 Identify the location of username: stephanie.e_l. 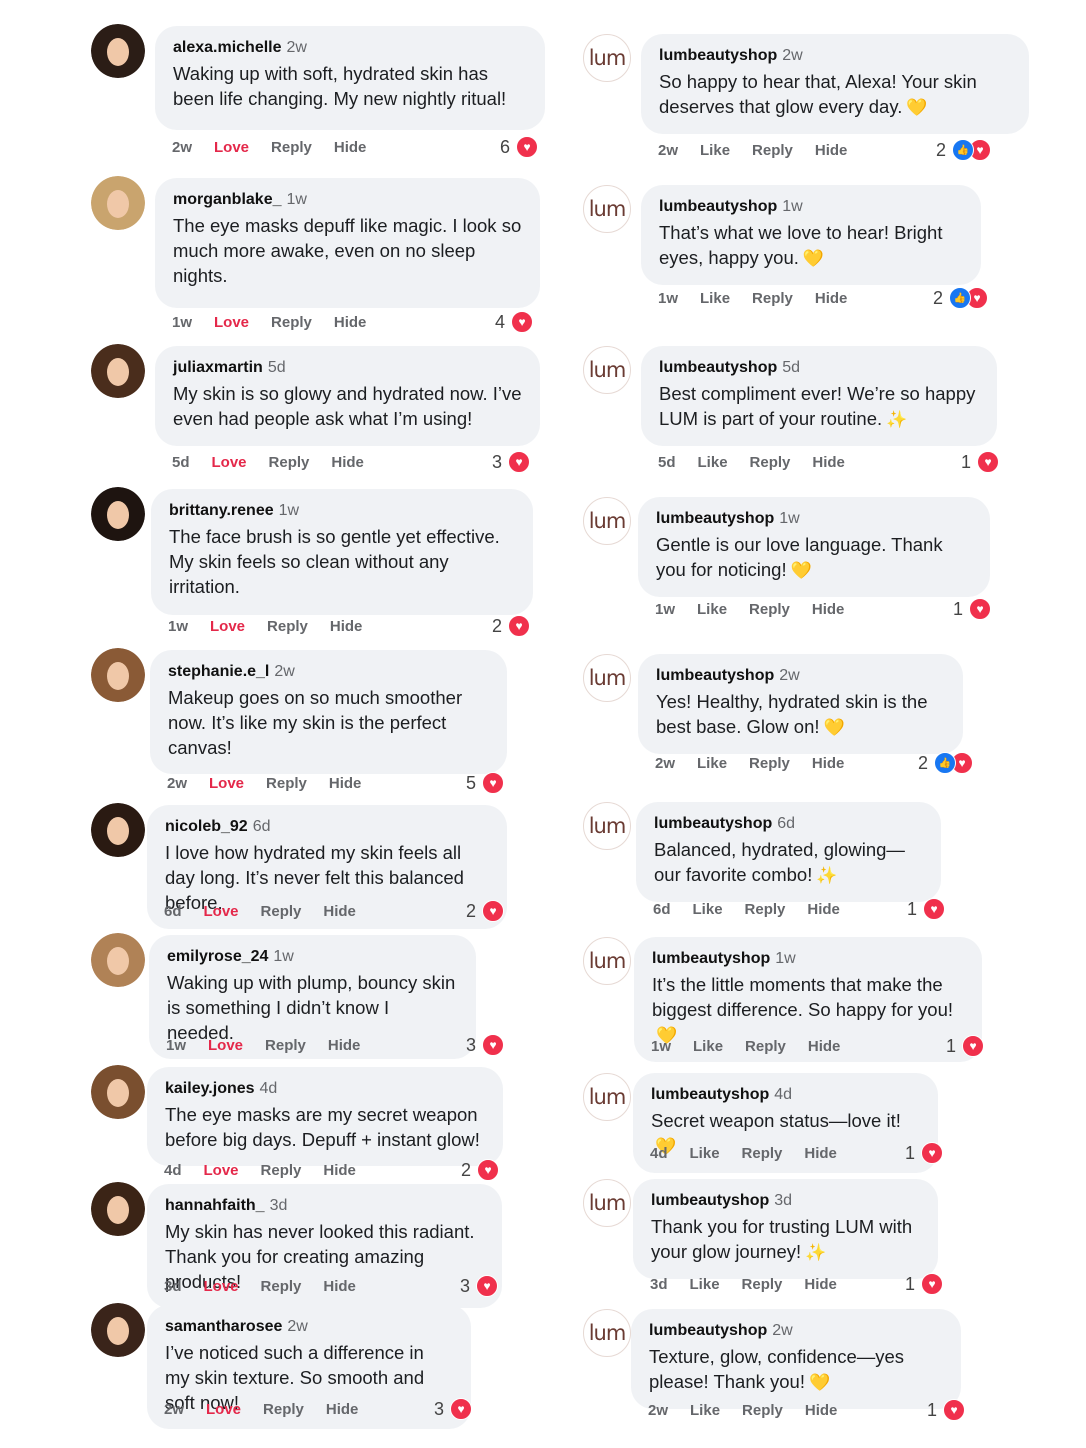
(218, 671).